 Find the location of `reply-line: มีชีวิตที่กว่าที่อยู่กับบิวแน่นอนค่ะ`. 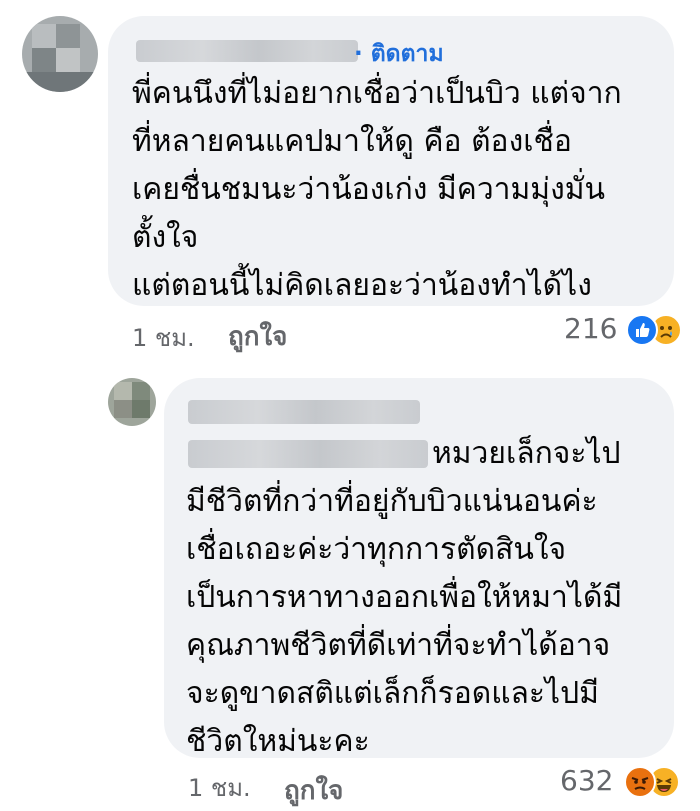

reply-line: มีชีวิตที่กว่าที่อยู่กับบิวแน่นอนค่ะ is located at coordinates (392, 501).